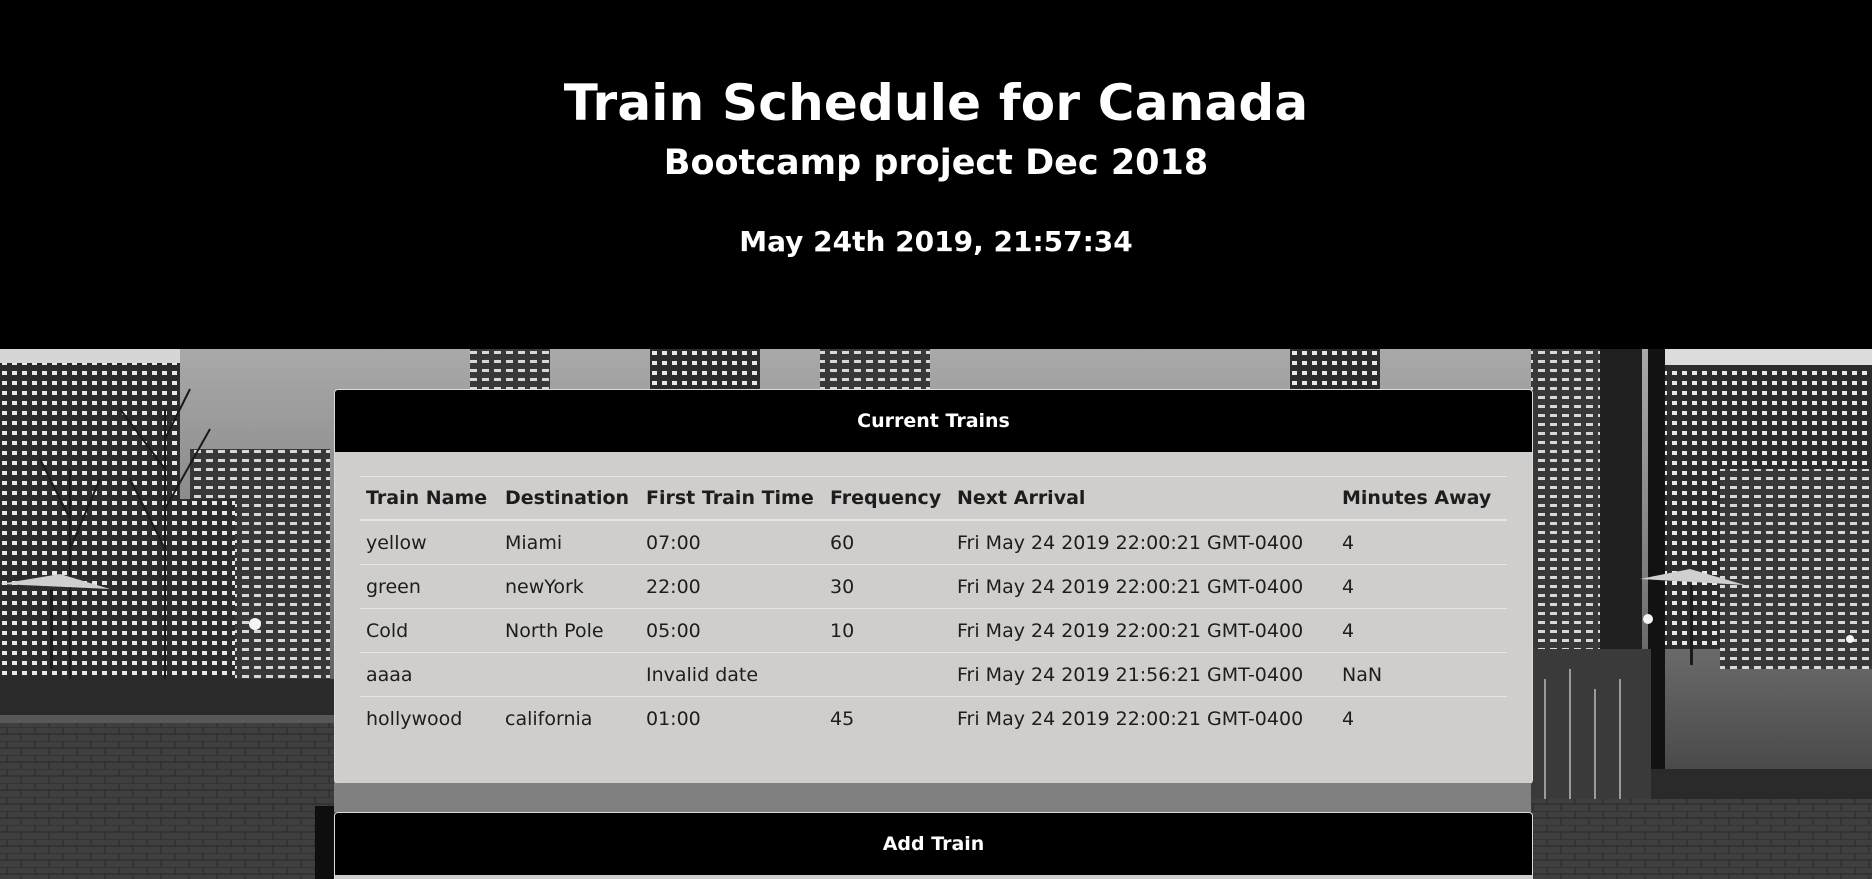 The image size is (1872, 879). Describe the element at coordinates (1421, 674) in the screenshot. I see `cell-minutes-away: NaN` at that location.